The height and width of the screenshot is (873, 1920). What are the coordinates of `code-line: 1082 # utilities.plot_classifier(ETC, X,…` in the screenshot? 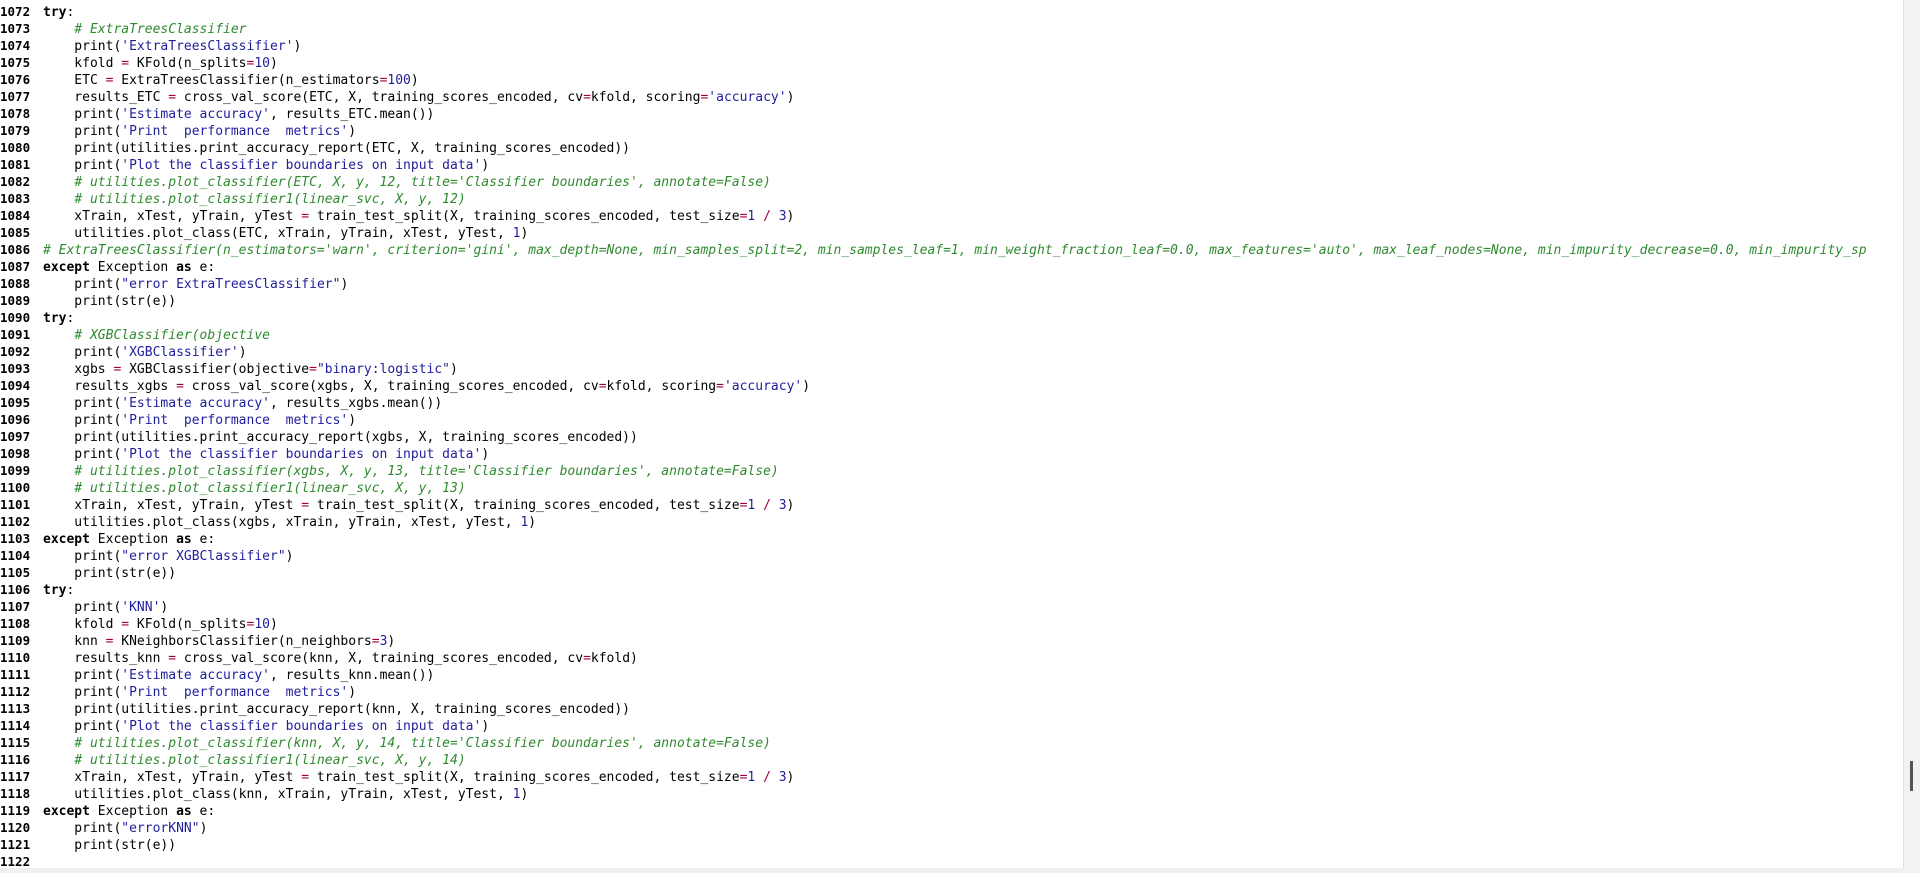 It's located at (952, 181).